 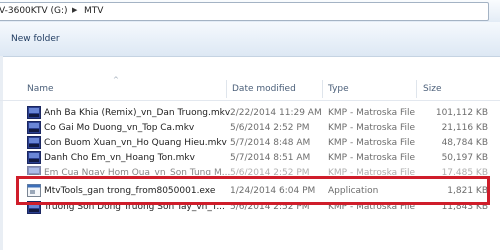 I want to click on address-bar: V-3600KTV (G:) ▶ MTV, so click(x=250, y=11).